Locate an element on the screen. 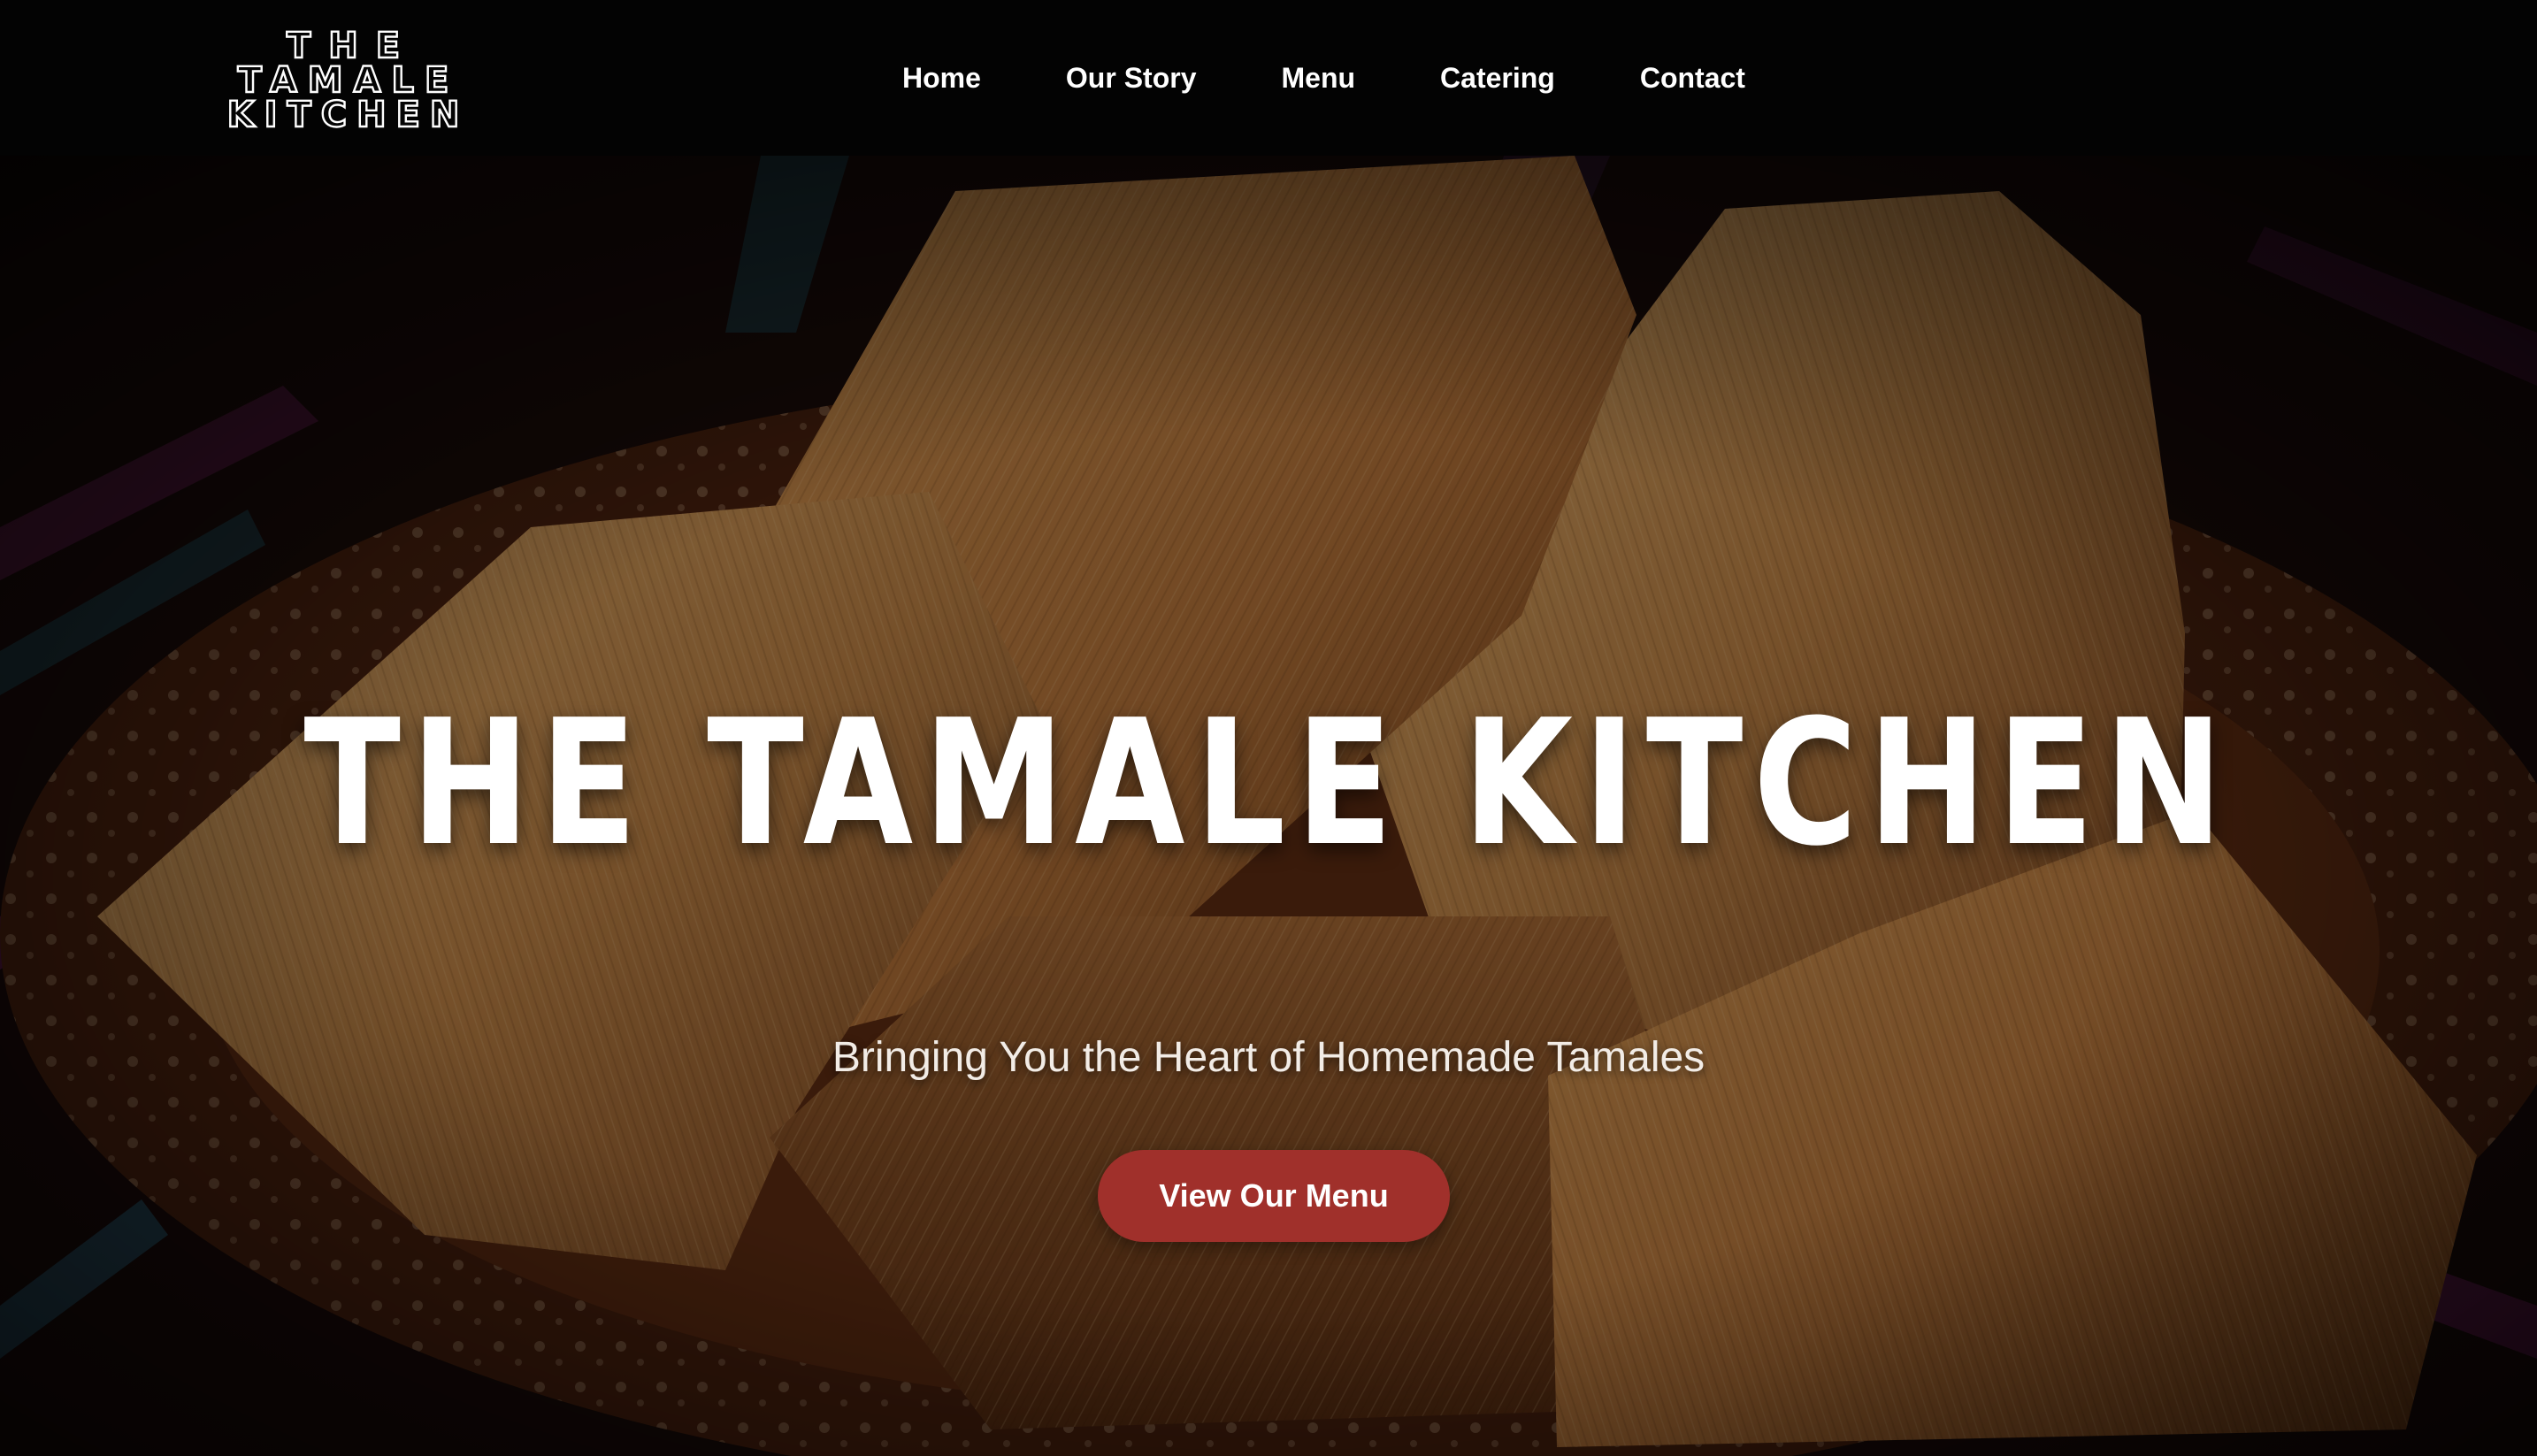 This screenshot has height=1456, width=2537. nav-item-catering: Catering is located at coordinates (1497, 78).